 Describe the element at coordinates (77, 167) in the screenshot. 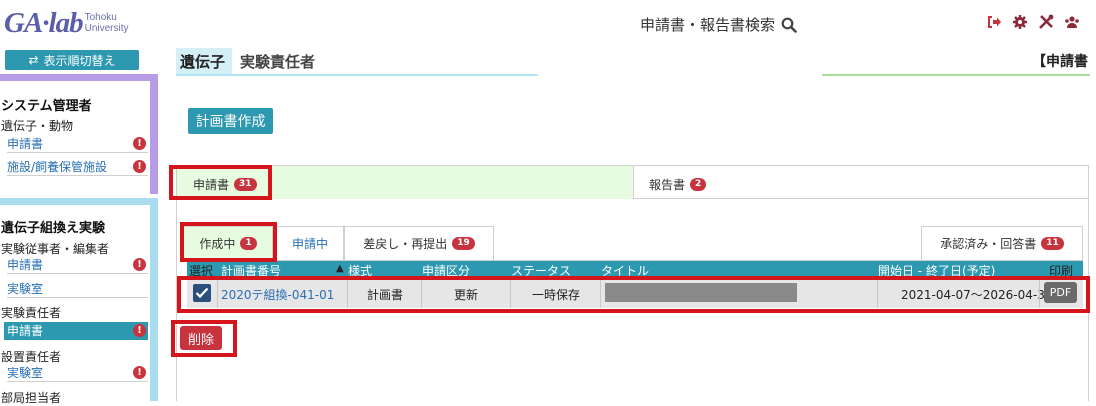

I see `sidebar-item-admin-facilities: 施設/飼養保管施設 !` at that location.